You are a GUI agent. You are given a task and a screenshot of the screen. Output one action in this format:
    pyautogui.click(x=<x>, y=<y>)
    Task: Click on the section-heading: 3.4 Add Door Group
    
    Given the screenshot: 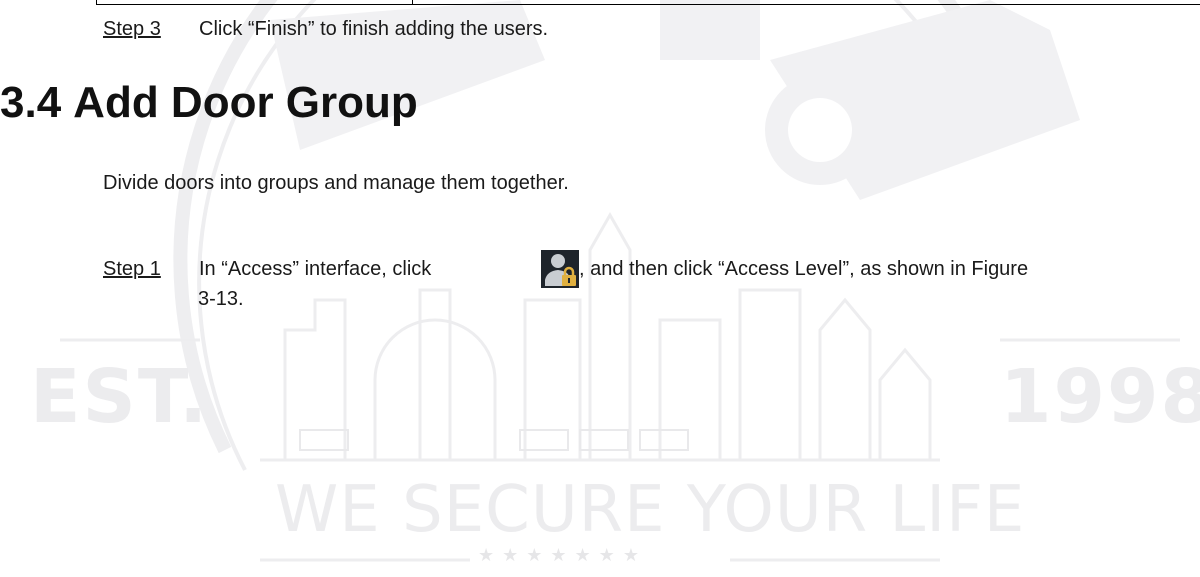 What is the action you would take?
    pyautogui.click(x=209, y=103)
    